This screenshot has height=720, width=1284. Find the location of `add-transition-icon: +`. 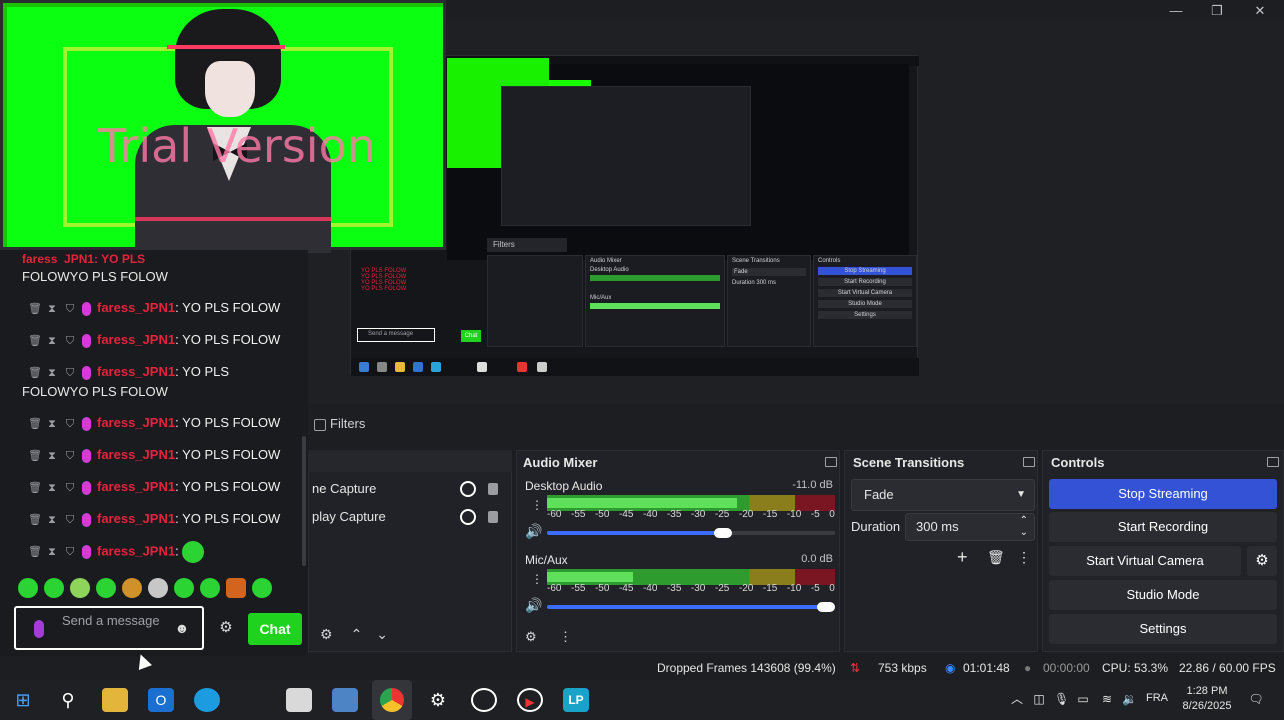

add-transition-icon: + is located at coordinates (962, 557).